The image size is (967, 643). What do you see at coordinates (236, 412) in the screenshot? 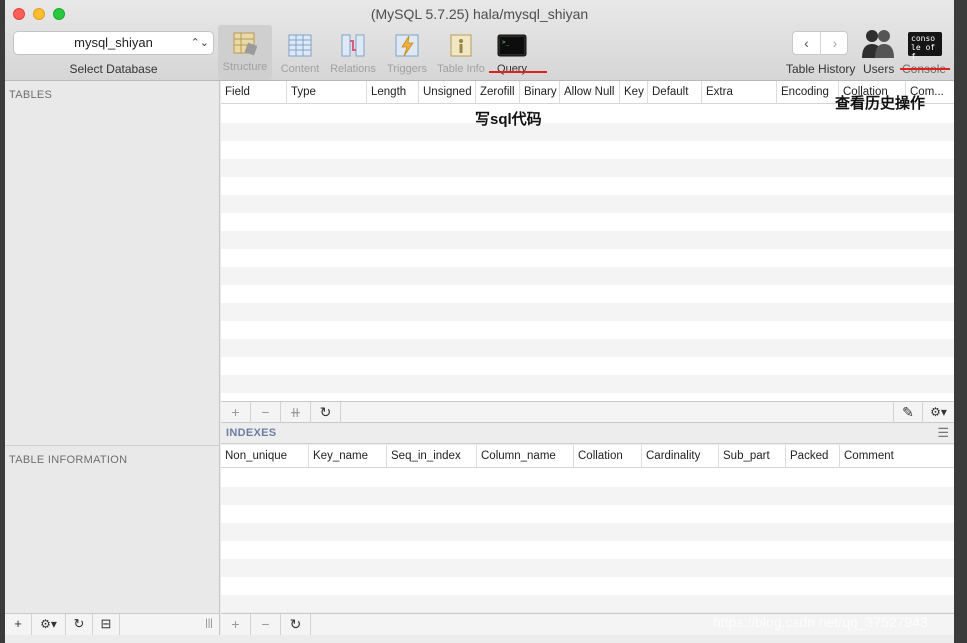
I see `add-field-button: +` at bounding box center [236, 412].